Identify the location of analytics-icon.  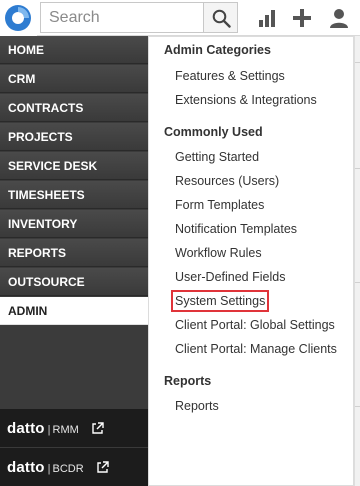
(267, 18).